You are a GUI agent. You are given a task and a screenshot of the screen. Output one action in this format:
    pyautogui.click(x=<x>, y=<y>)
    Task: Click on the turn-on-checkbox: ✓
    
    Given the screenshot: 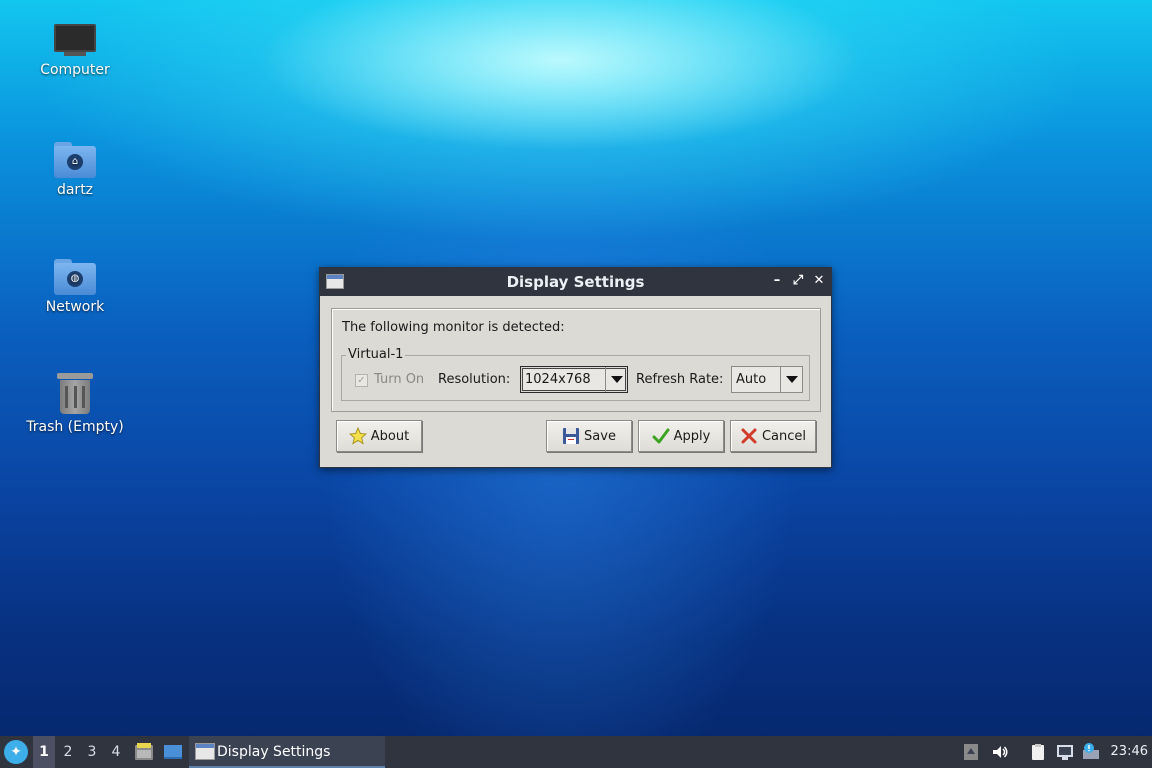 What is the action you would take?
    pyautogui.click(x=361, y=380)
    